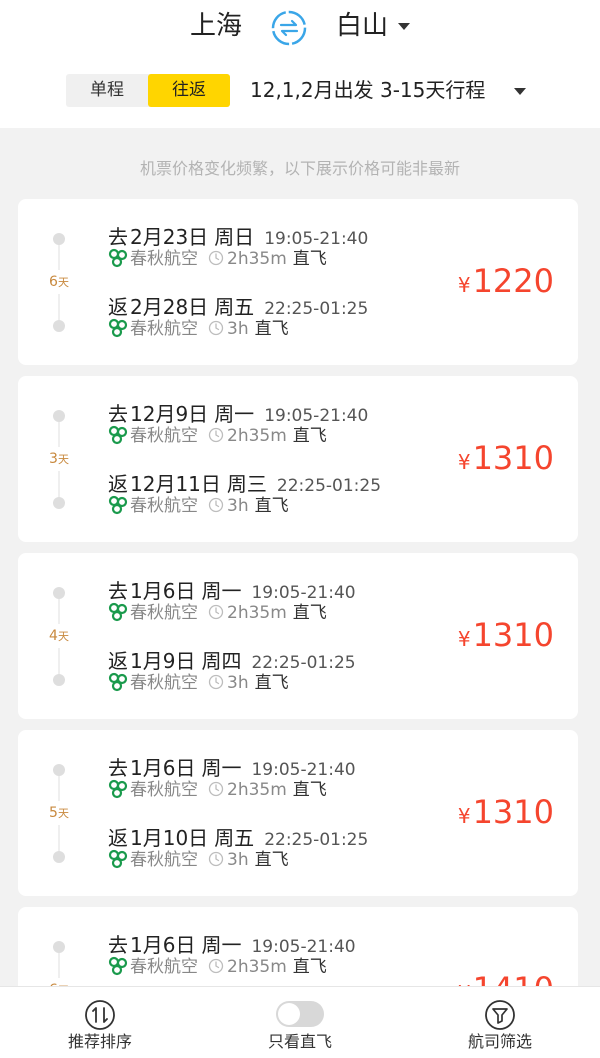 The width and height of the screenshot is (600, 1058). I want to click on segment-header: 去 12月9日 周一 19:05-21:40, so click(238, 412).